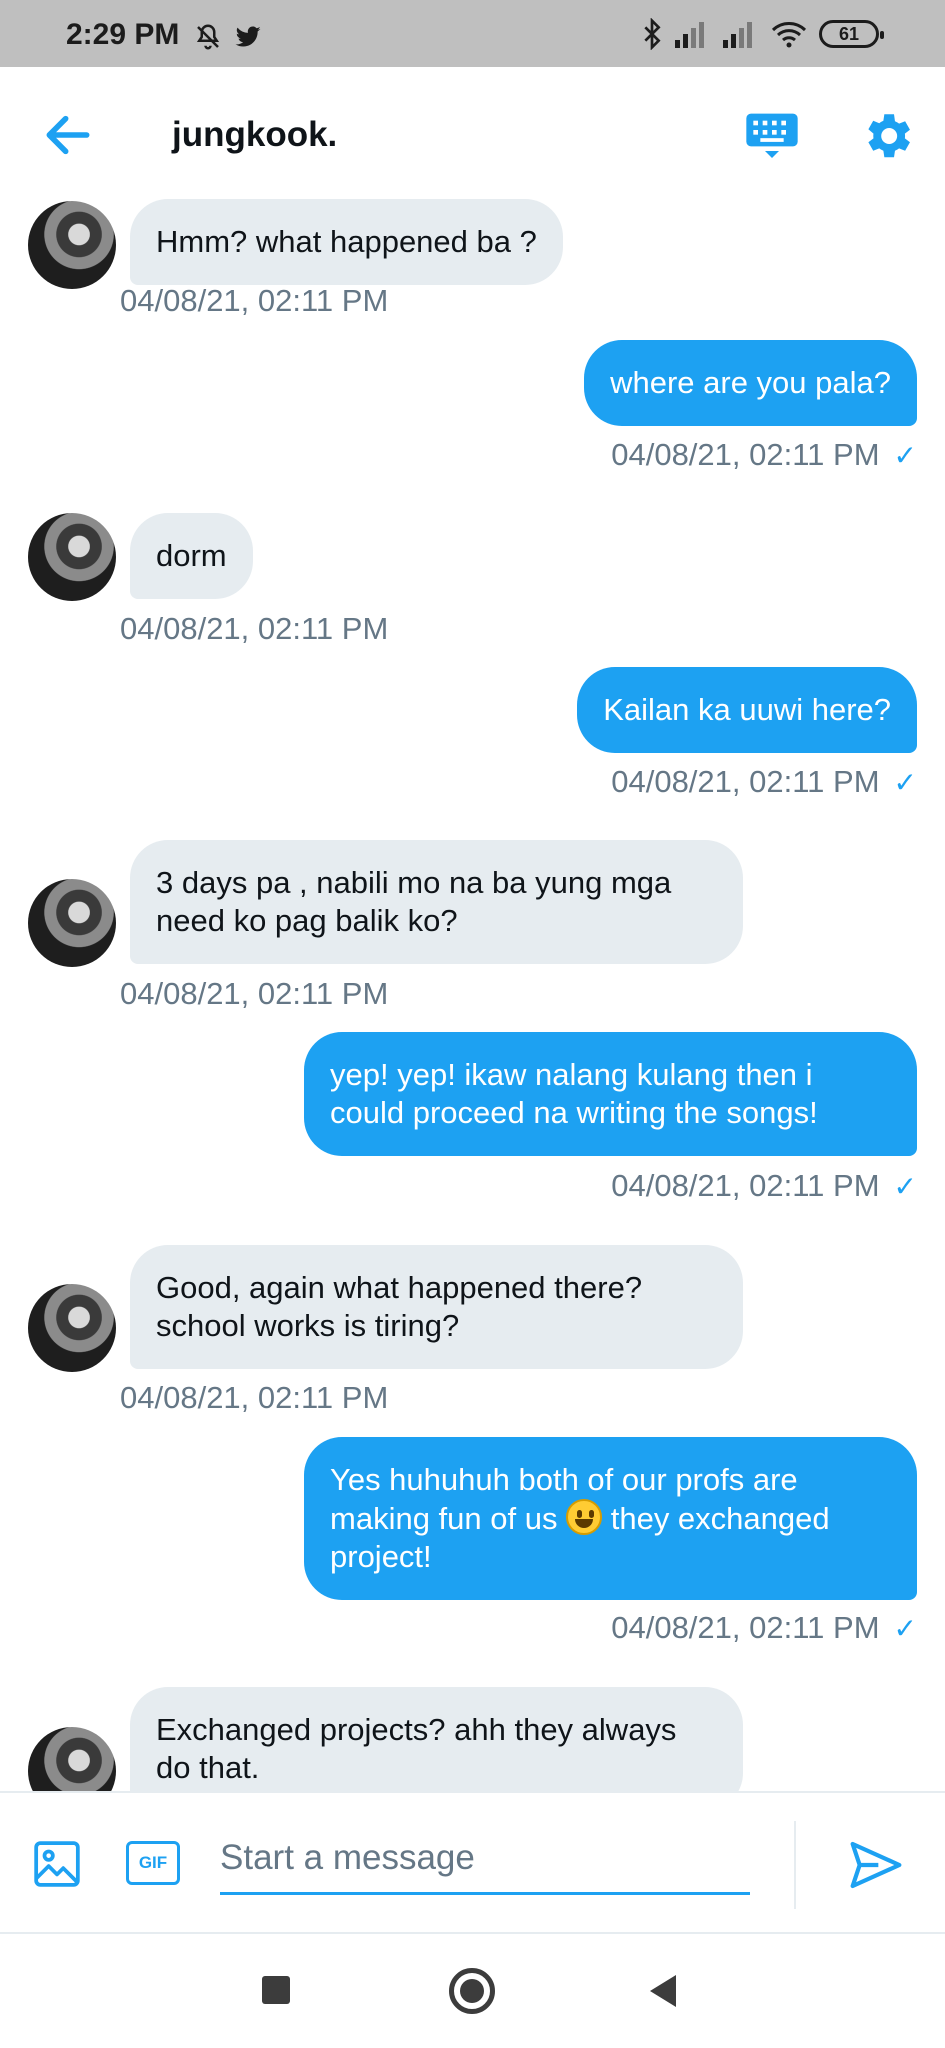 The height and width of the screenshot is (2048, 945). What do you see at coordinates (416, 1729) in the screenshot?
I see `message-line: Exchanged projects? ahh they always` at bounding box center [416, 1729].